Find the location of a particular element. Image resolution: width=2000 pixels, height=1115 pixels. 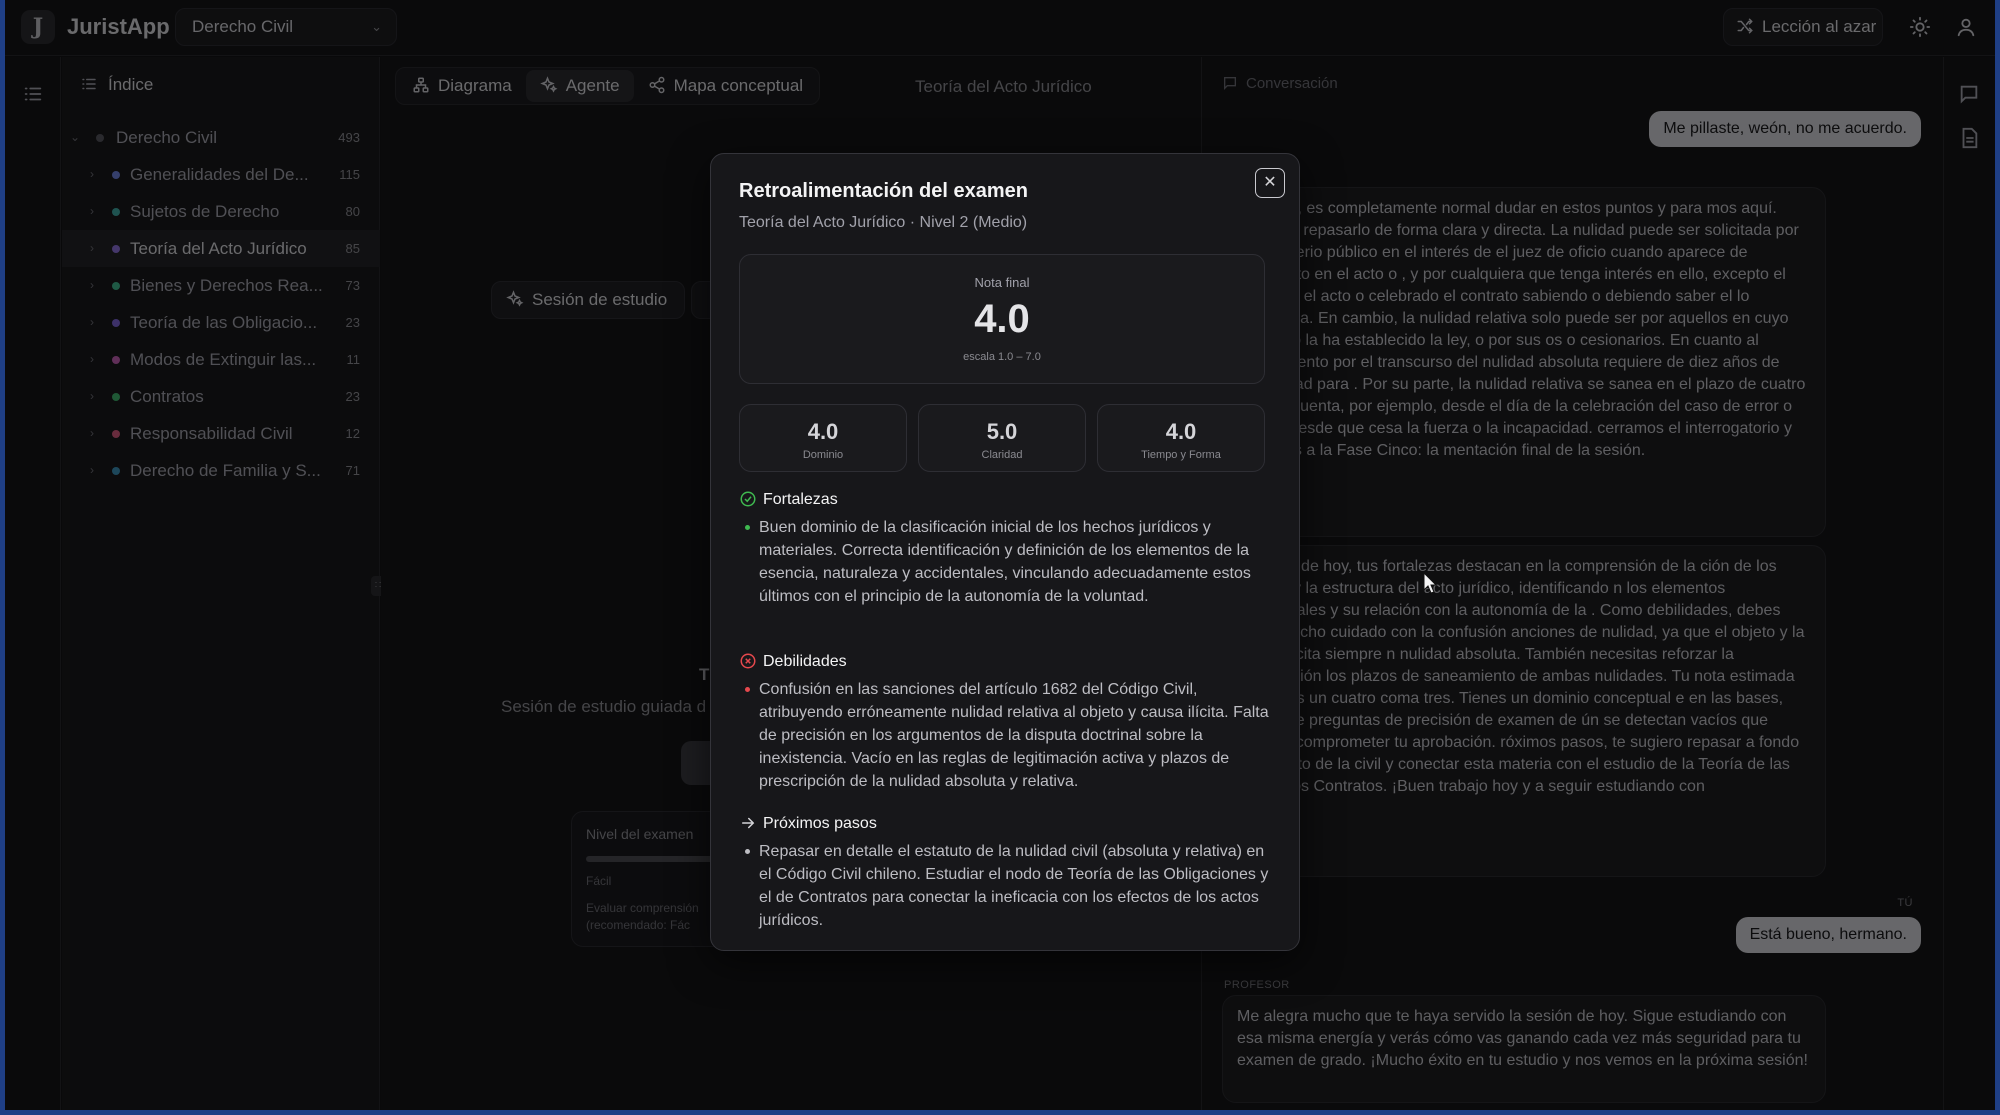

score-value: 5.0 is located at coordinates (1002, 431).